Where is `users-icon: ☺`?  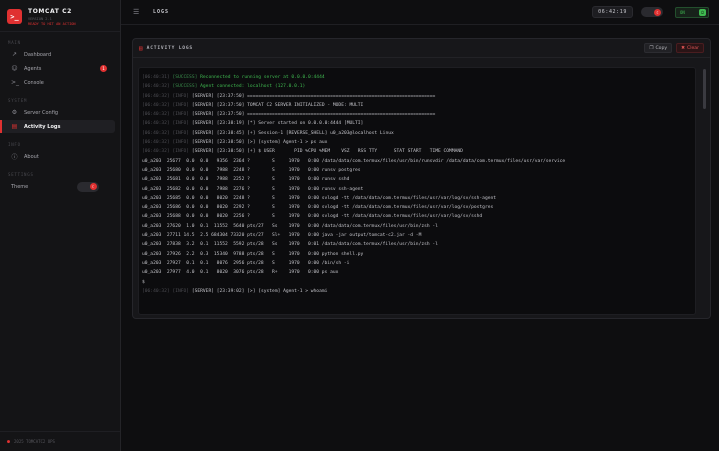
users-icon: ☺ is located at coordinates (14, 68).